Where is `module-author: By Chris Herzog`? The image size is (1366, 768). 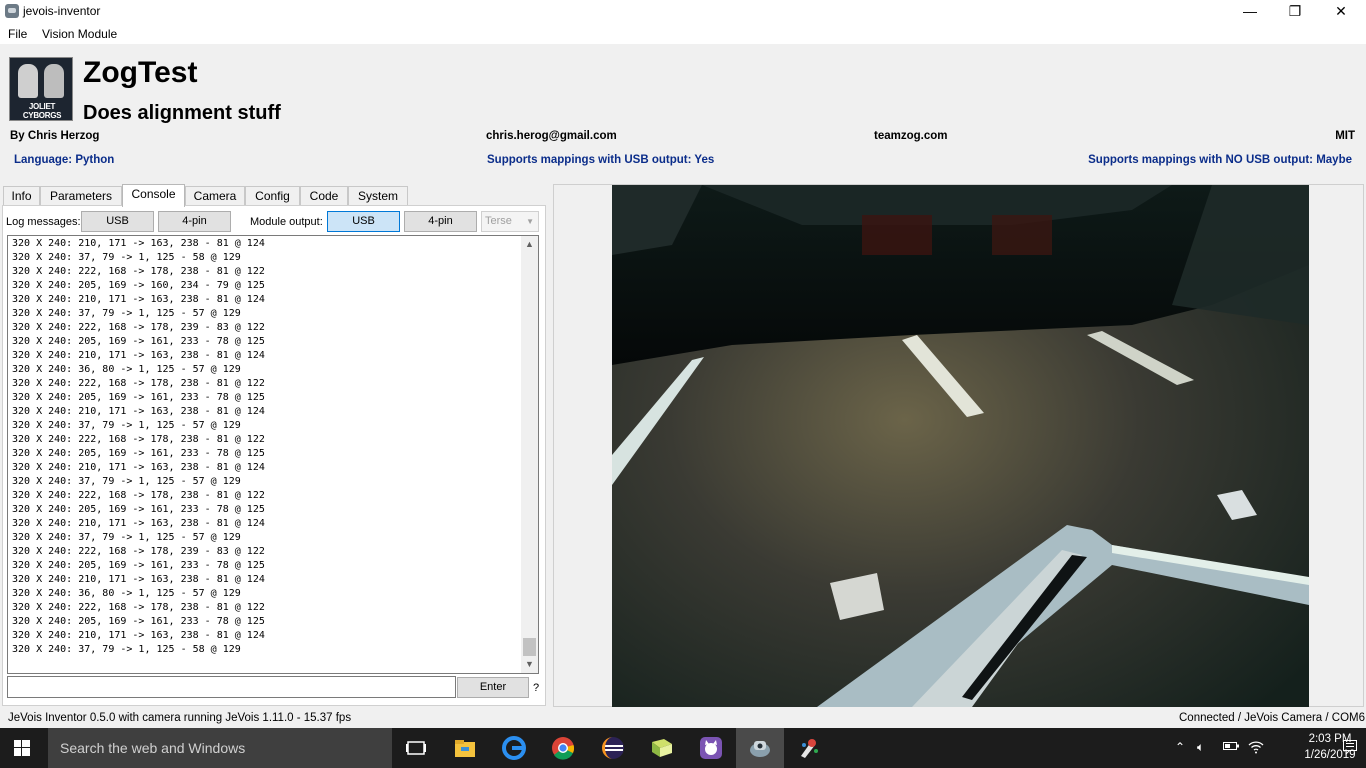 module-author: By Chris Herzog is located at coordinates (55, 136).